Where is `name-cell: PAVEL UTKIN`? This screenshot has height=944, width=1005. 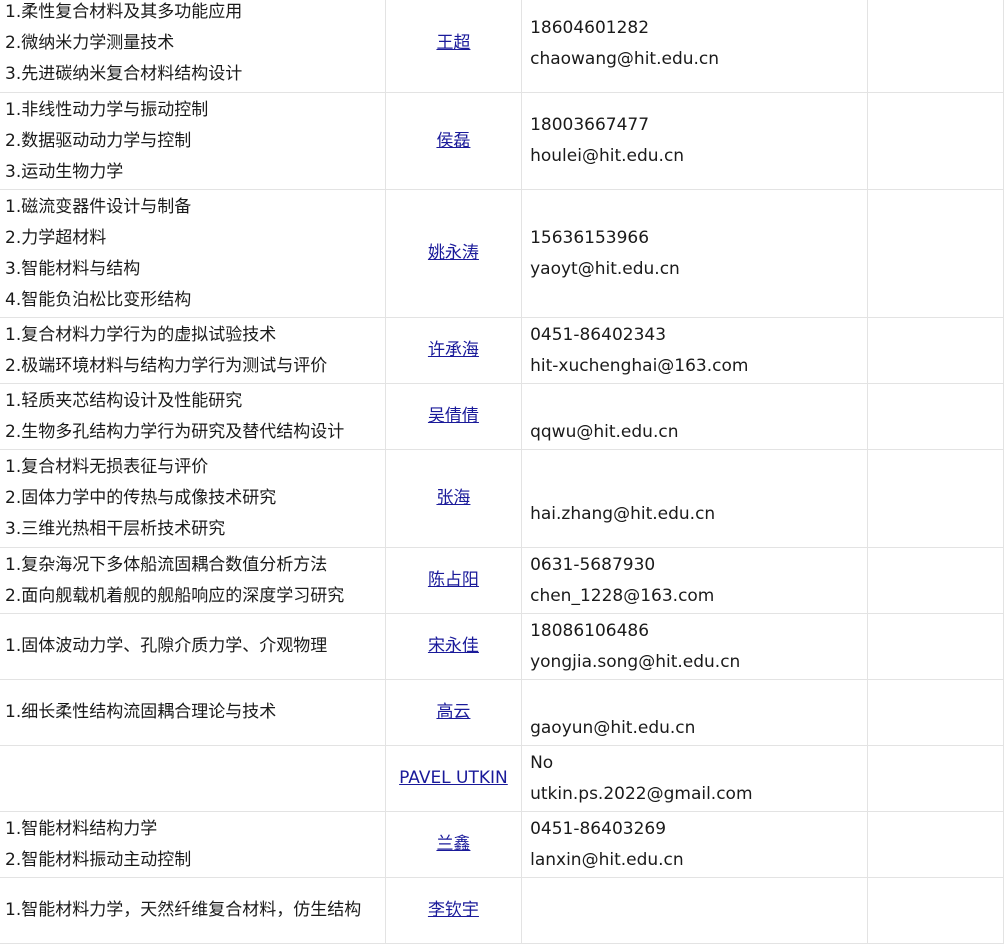
name-cell: PAVEL UTKIN is located at coordinates (453, 778).